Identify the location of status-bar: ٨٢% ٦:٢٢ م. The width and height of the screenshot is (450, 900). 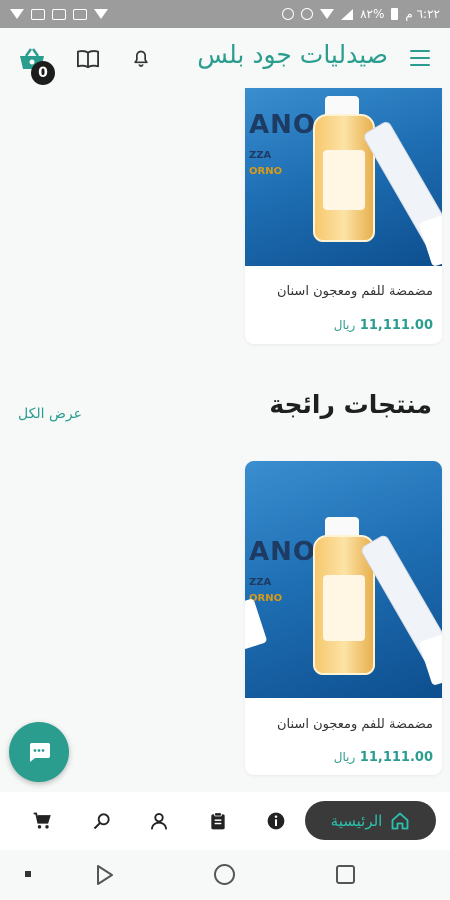
(225, 14).